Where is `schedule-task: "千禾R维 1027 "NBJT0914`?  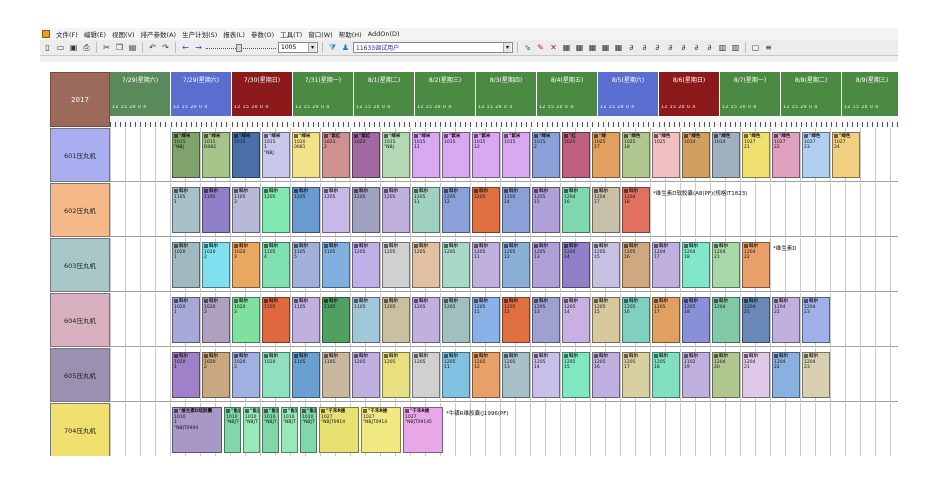 schedule-task: "千禾R维 1027 "NBJT0914 is located at coordinates (339, 430).